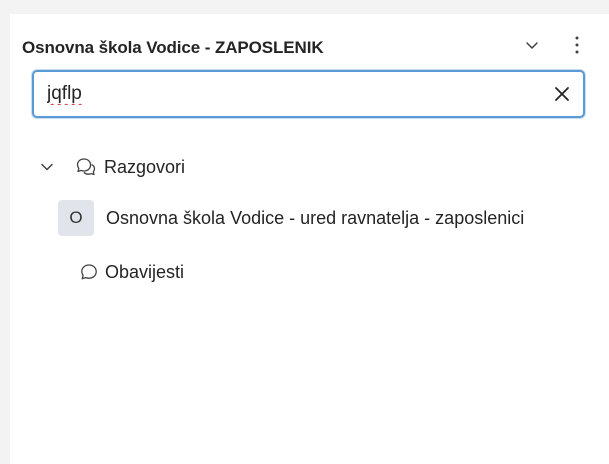 This screenshot has height=464, width=609. I want to click on panel-header: Osnovna škola Vodice - ZAPOSLENIK, so click(309, 48).